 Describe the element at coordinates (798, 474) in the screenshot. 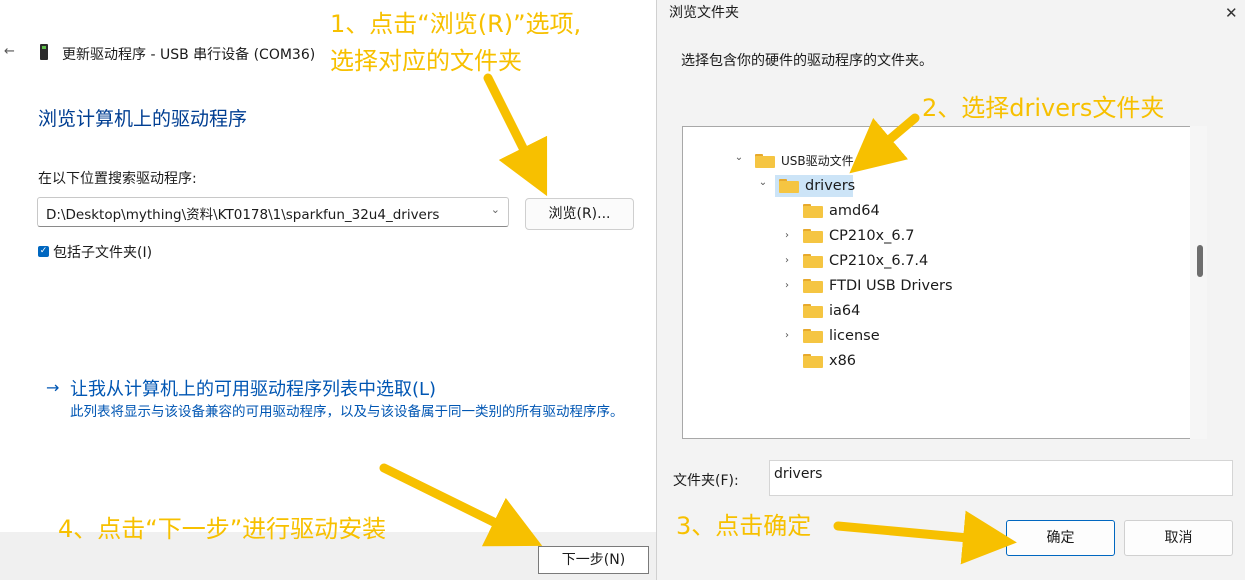

I see `folder-input-value: drivers` at that location.